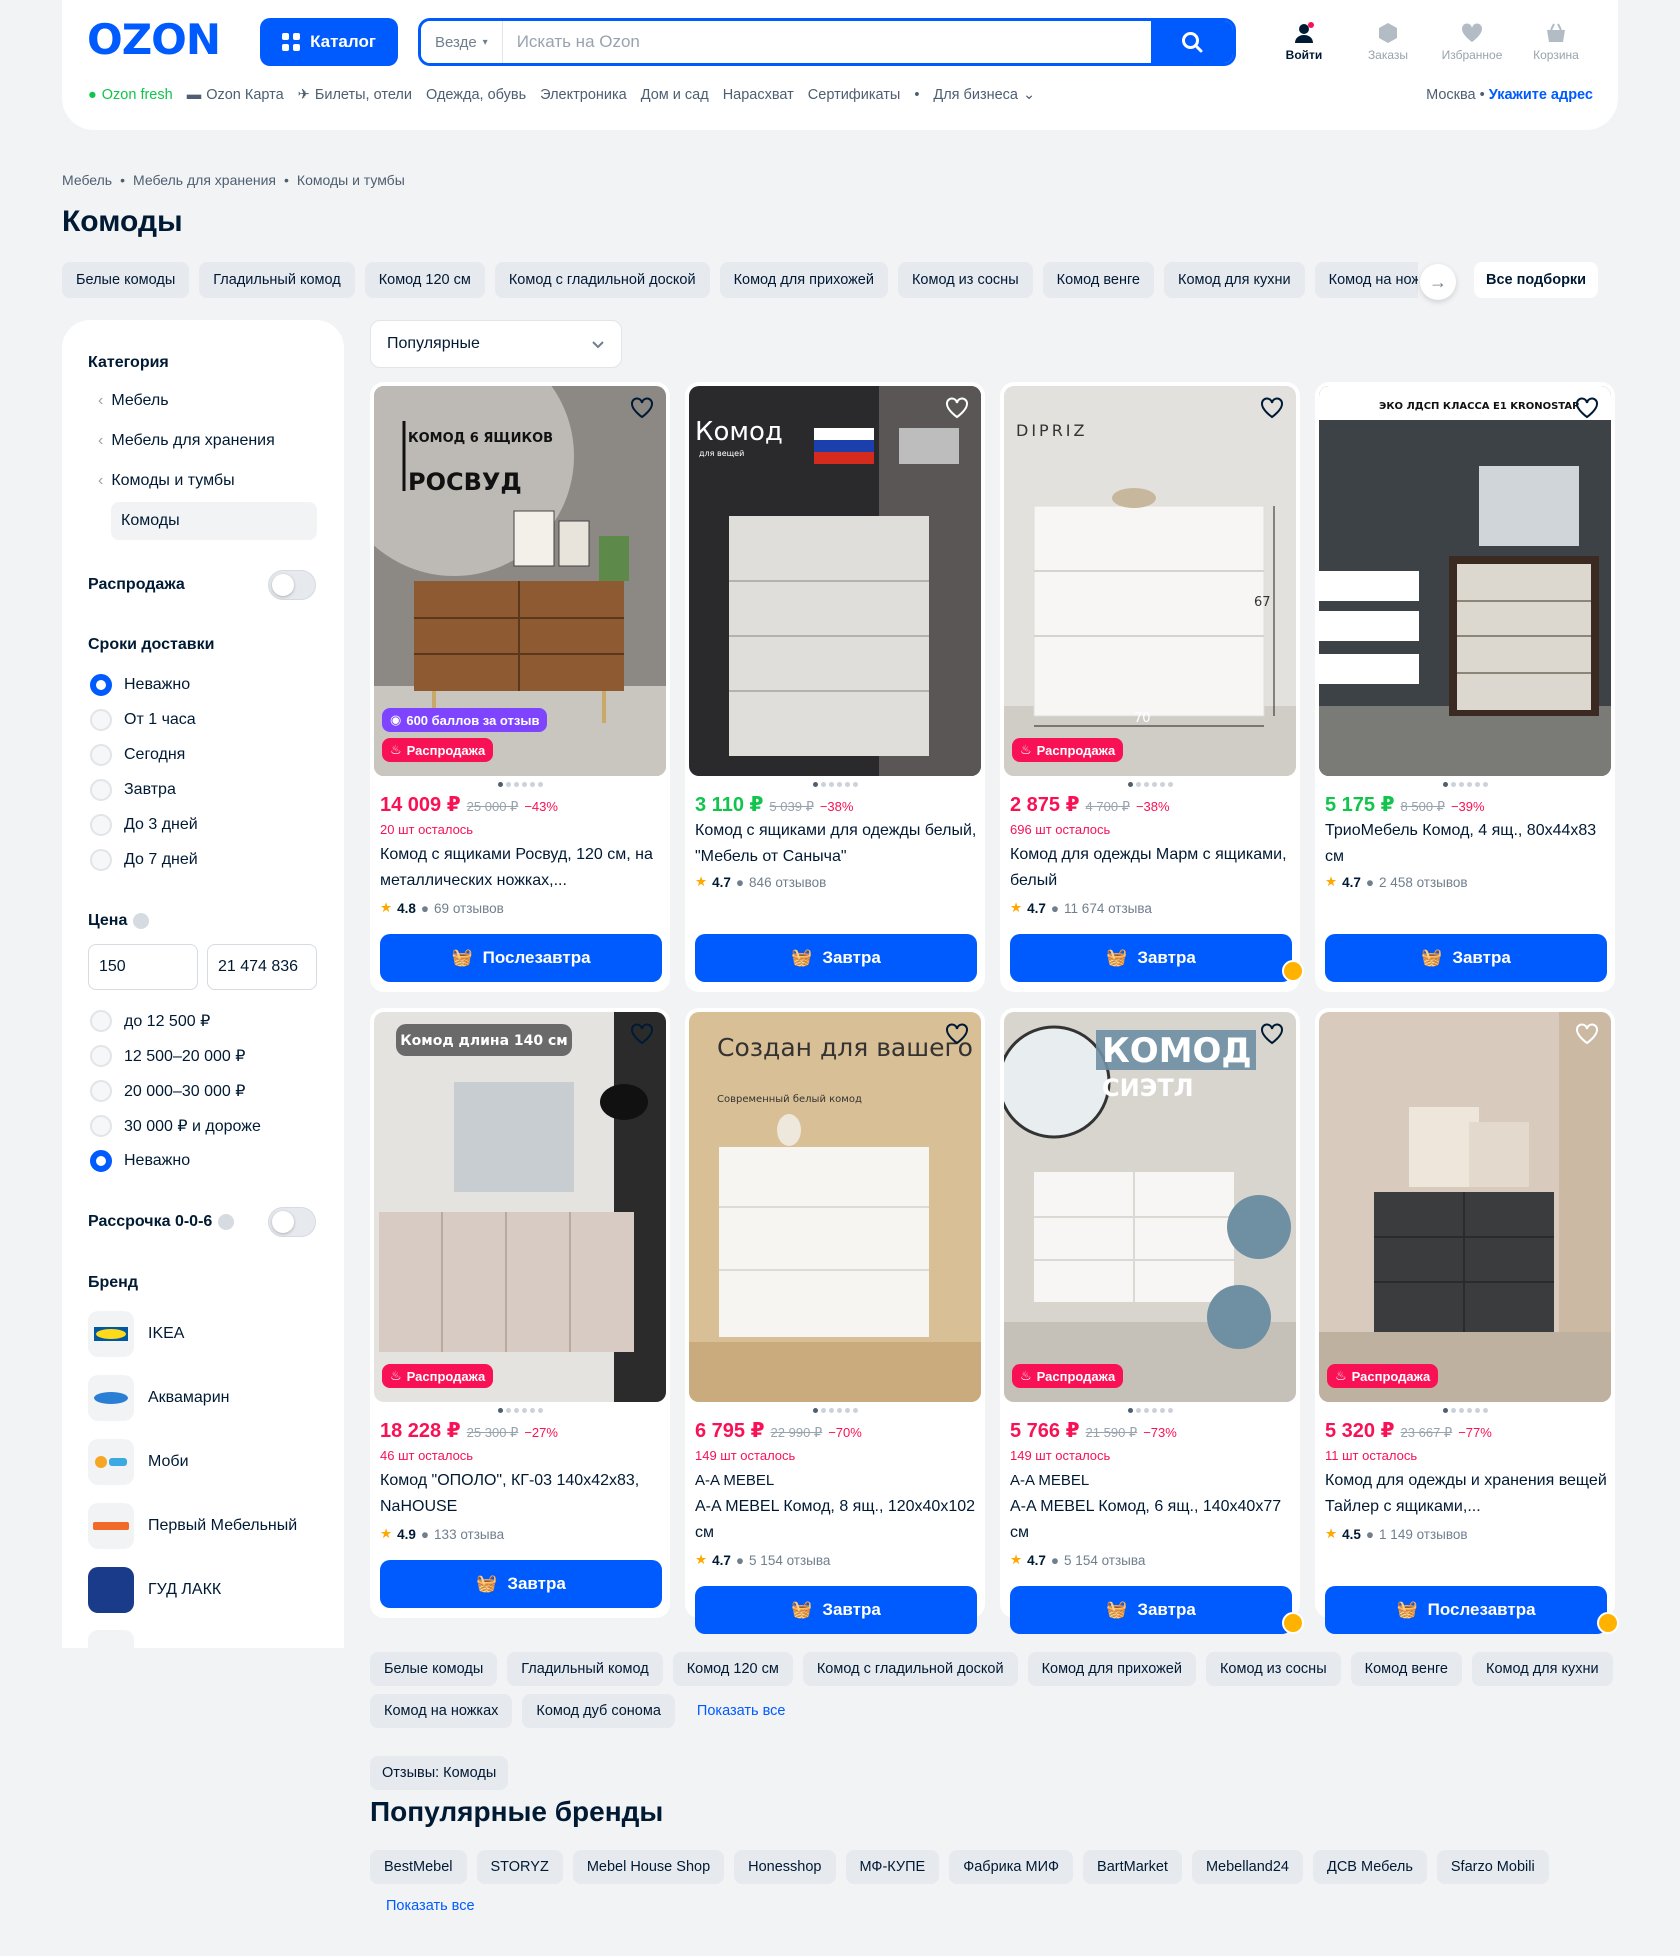 The height and width of the screenshot is (1956, 1680). Describe the element at coordinates (143, 720) in the screenshot. I see `delivery-option: От 1 часа` at that location.